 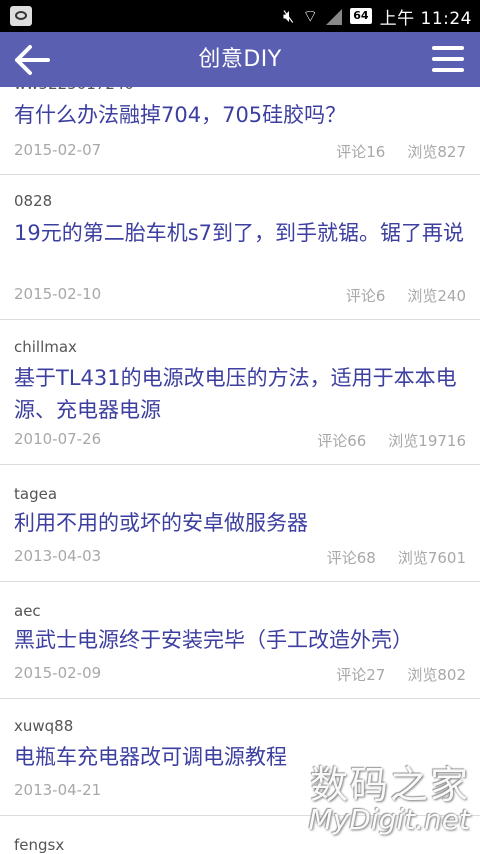 I want to click on comment-count: 评论66, so click(x=342, y=441).